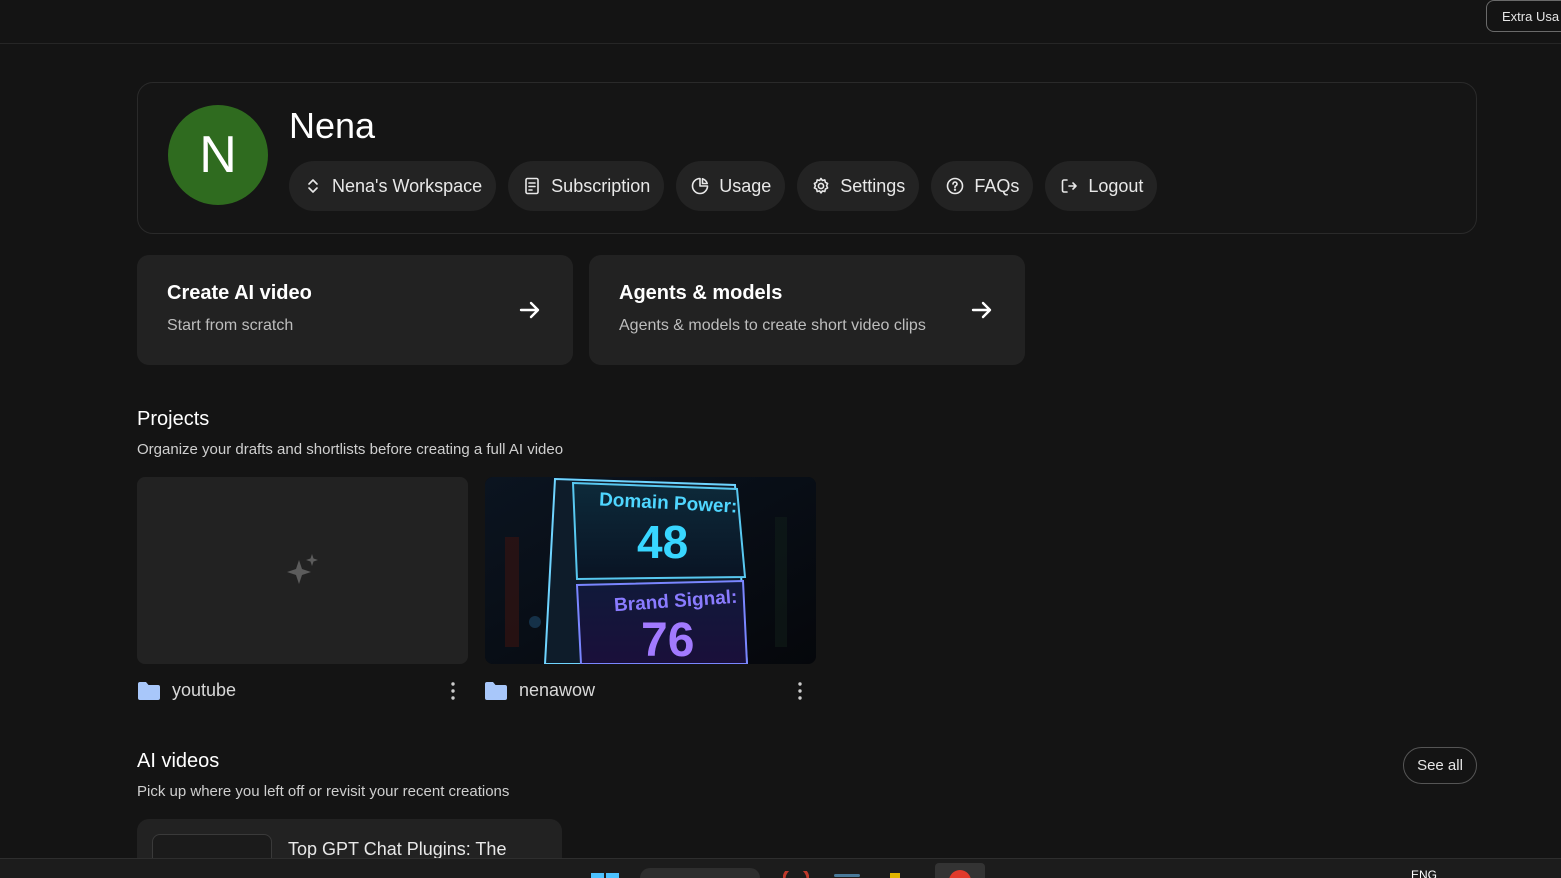 The width and height of the screenshot is (1561, 878). I want to click on create-ai-video-card: Create AI video Start from scratch, so click(355, 310).